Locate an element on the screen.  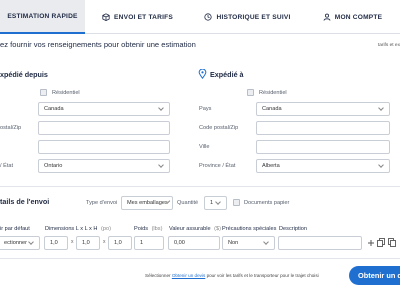
weight-value: 1 is located at coordinates (142, 243).